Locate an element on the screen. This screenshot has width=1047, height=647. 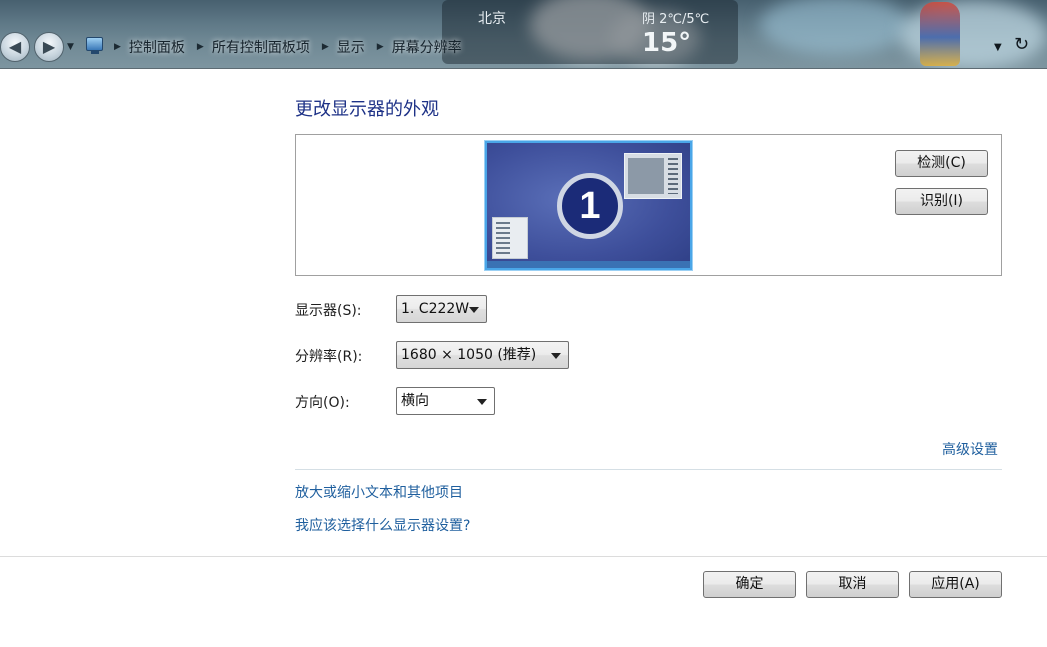
resolution-select: 1680 × 1050 (推荐) is located at coordinates (482, 355).